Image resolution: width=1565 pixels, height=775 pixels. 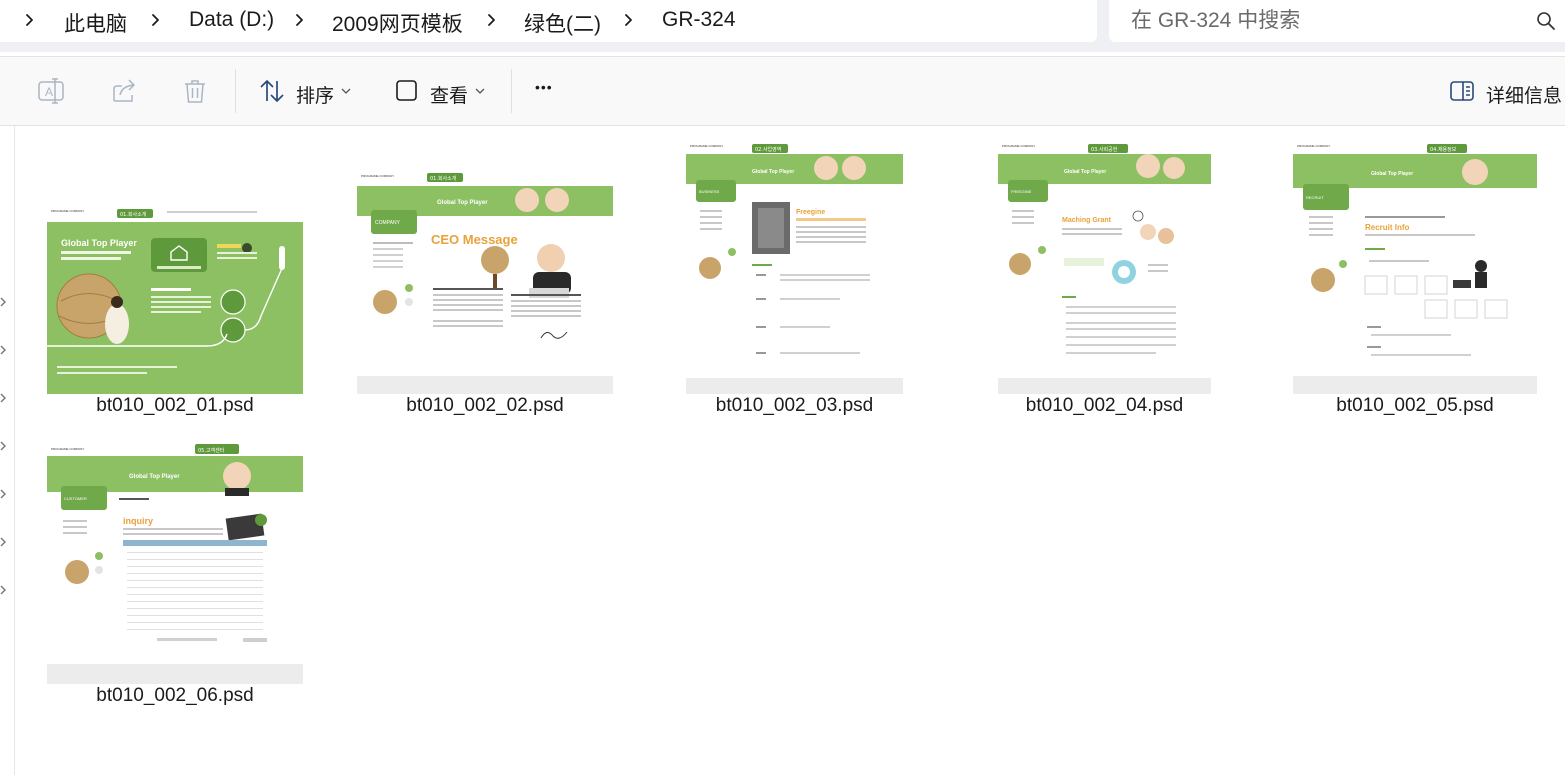 What do you see at coordinates (407, 91) in the screenshot?
I see `view-square-icon` at bounding box center [407, 91].